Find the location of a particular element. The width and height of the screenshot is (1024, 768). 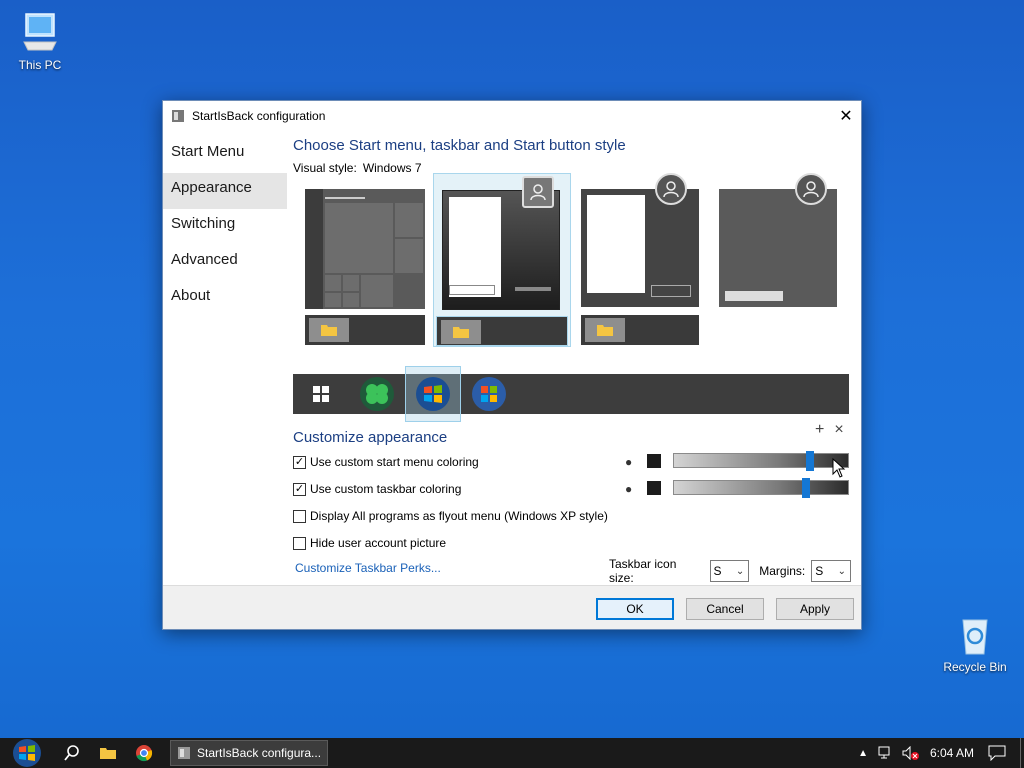

orb-option-windows-logo is located at coordinates (321, 394).